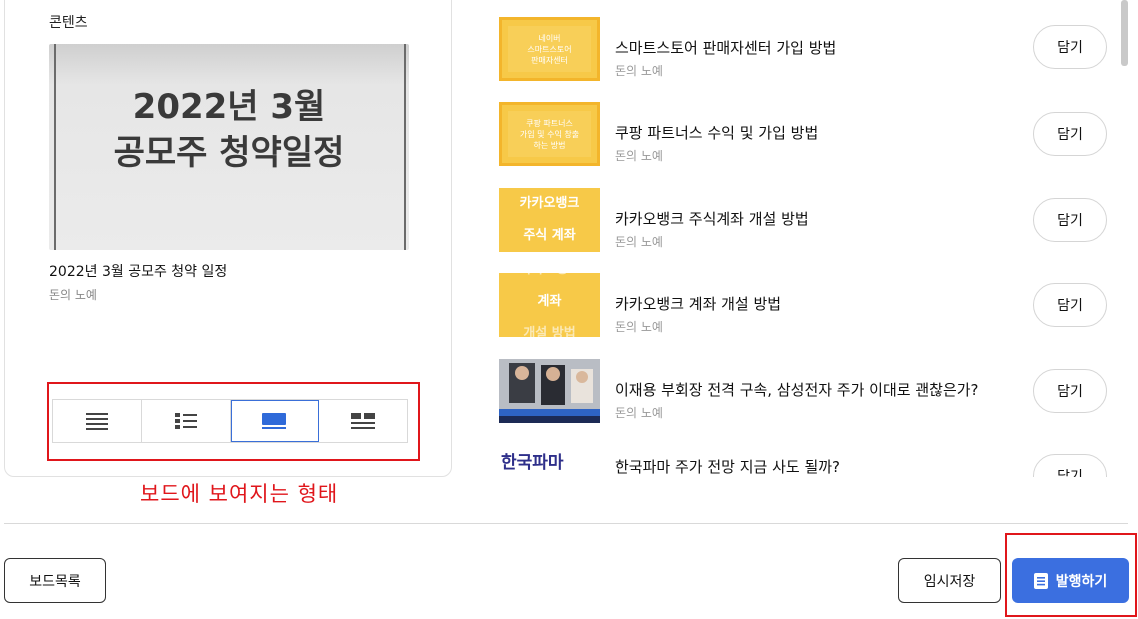 The width and height of the screenshot is (1138, 619). Describe the element at coordinates (566, 523) in the screenshot. I see `footer-divider` at that location.